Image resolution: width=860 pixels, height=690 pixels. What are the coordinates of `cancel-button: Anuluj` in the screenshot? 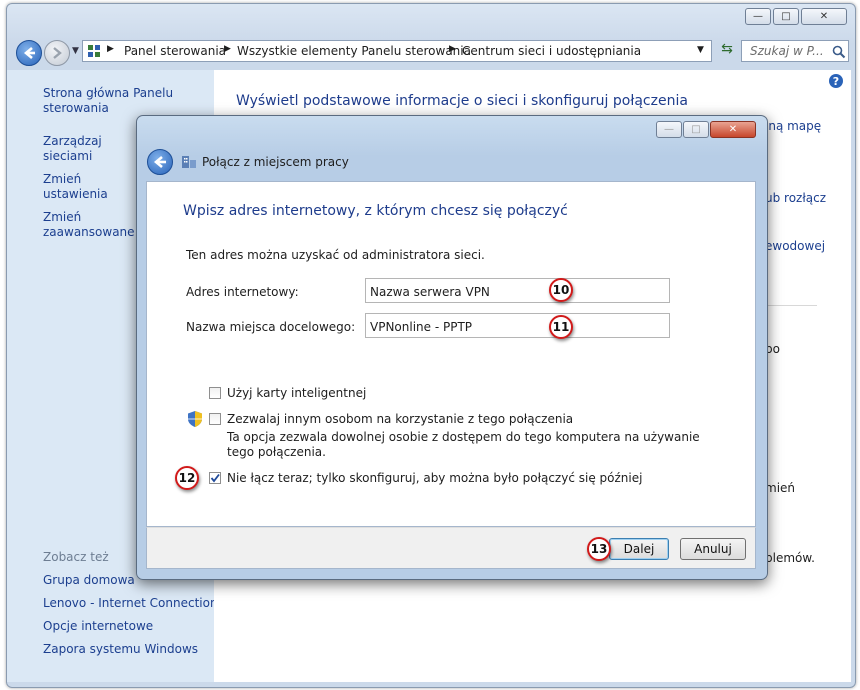 It's located at (713, 549).